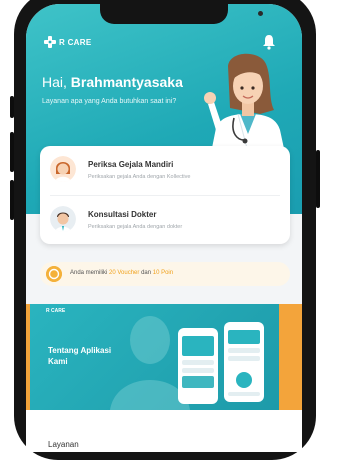 This screenshot has width=337, height=460. What do you see at coordinates (181, 14) in the screenshot?
I see `phone-notch` at bounding box center [181, 14].